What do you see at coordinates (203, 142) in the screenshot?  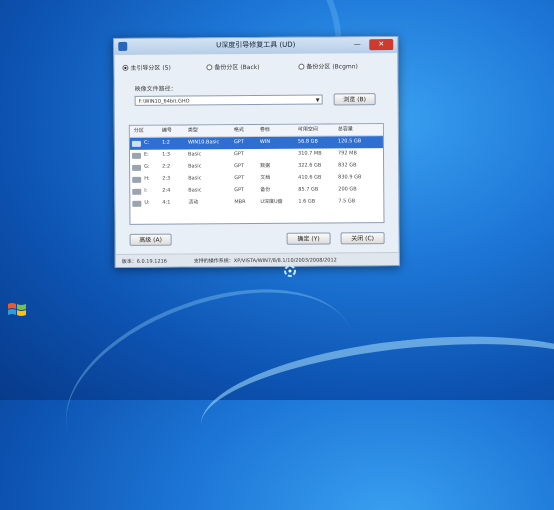 I see `table-cell: WIN10.Basic` at bounding box center [203, 142].